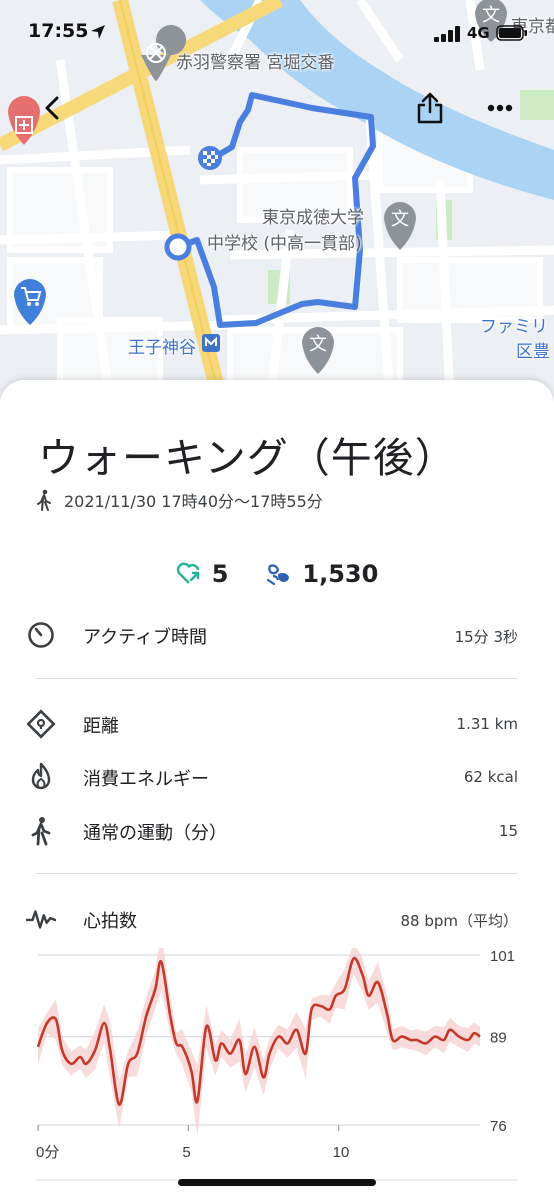 Image resolution: width=554 pixels, height=1200 pixels. What do you see at coordinates (98, 32) in the screenshot?
I see `location-arrow-icon` at bounding box center [98, 32].